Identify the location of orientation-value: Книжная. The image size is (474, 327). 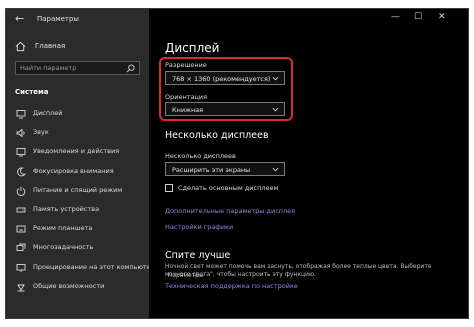
(188, 109).